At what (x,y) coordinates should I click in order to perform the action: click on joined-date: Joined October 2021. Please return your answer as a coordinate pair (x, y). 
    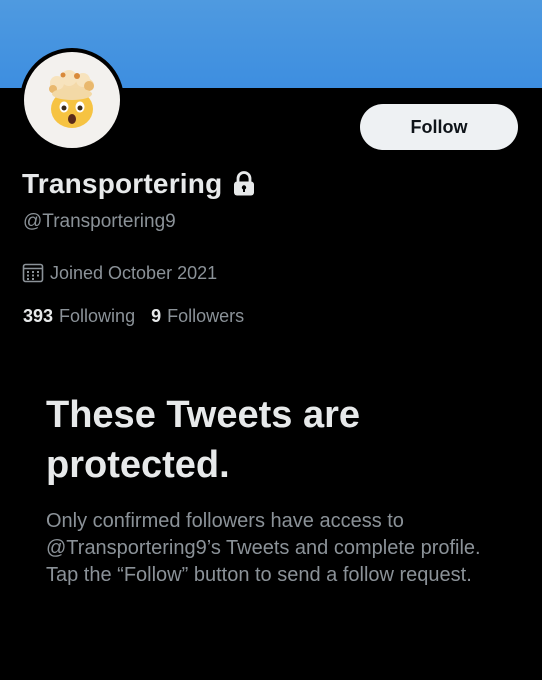
    Looking at the image, I should click on (119, 273).